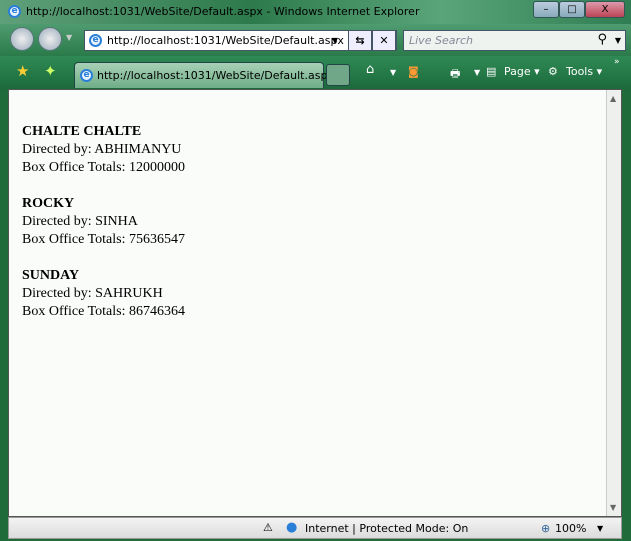 The width and height of the screenshot is (631, 541). What do you see at coordinates (268, 527) in the screenshot?
I see `protected-mode-warning-icon: ⚠` at bounding box center [268, 527].